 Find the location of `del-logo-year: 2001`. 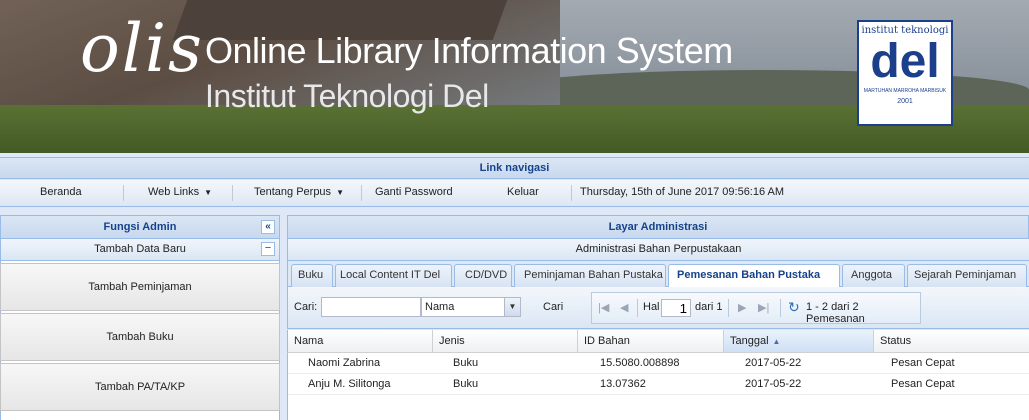

del-logo-year: 2001 is located at coordinates (905, 101).